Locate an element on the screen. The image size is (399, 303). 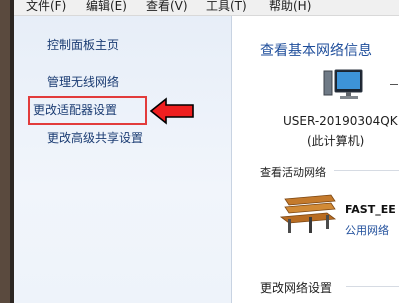
change-network-settings-heading: 更改网络设置 is located at coordinates (296, 288).